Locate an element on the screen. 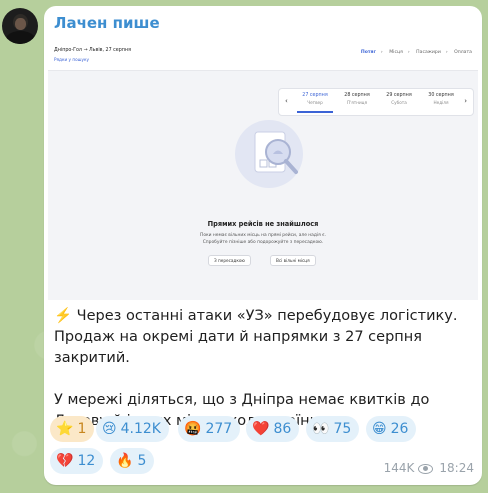 The image size is (488, 493). reaction-heart: ❤️ 86 is located at coordinates (273, 429).